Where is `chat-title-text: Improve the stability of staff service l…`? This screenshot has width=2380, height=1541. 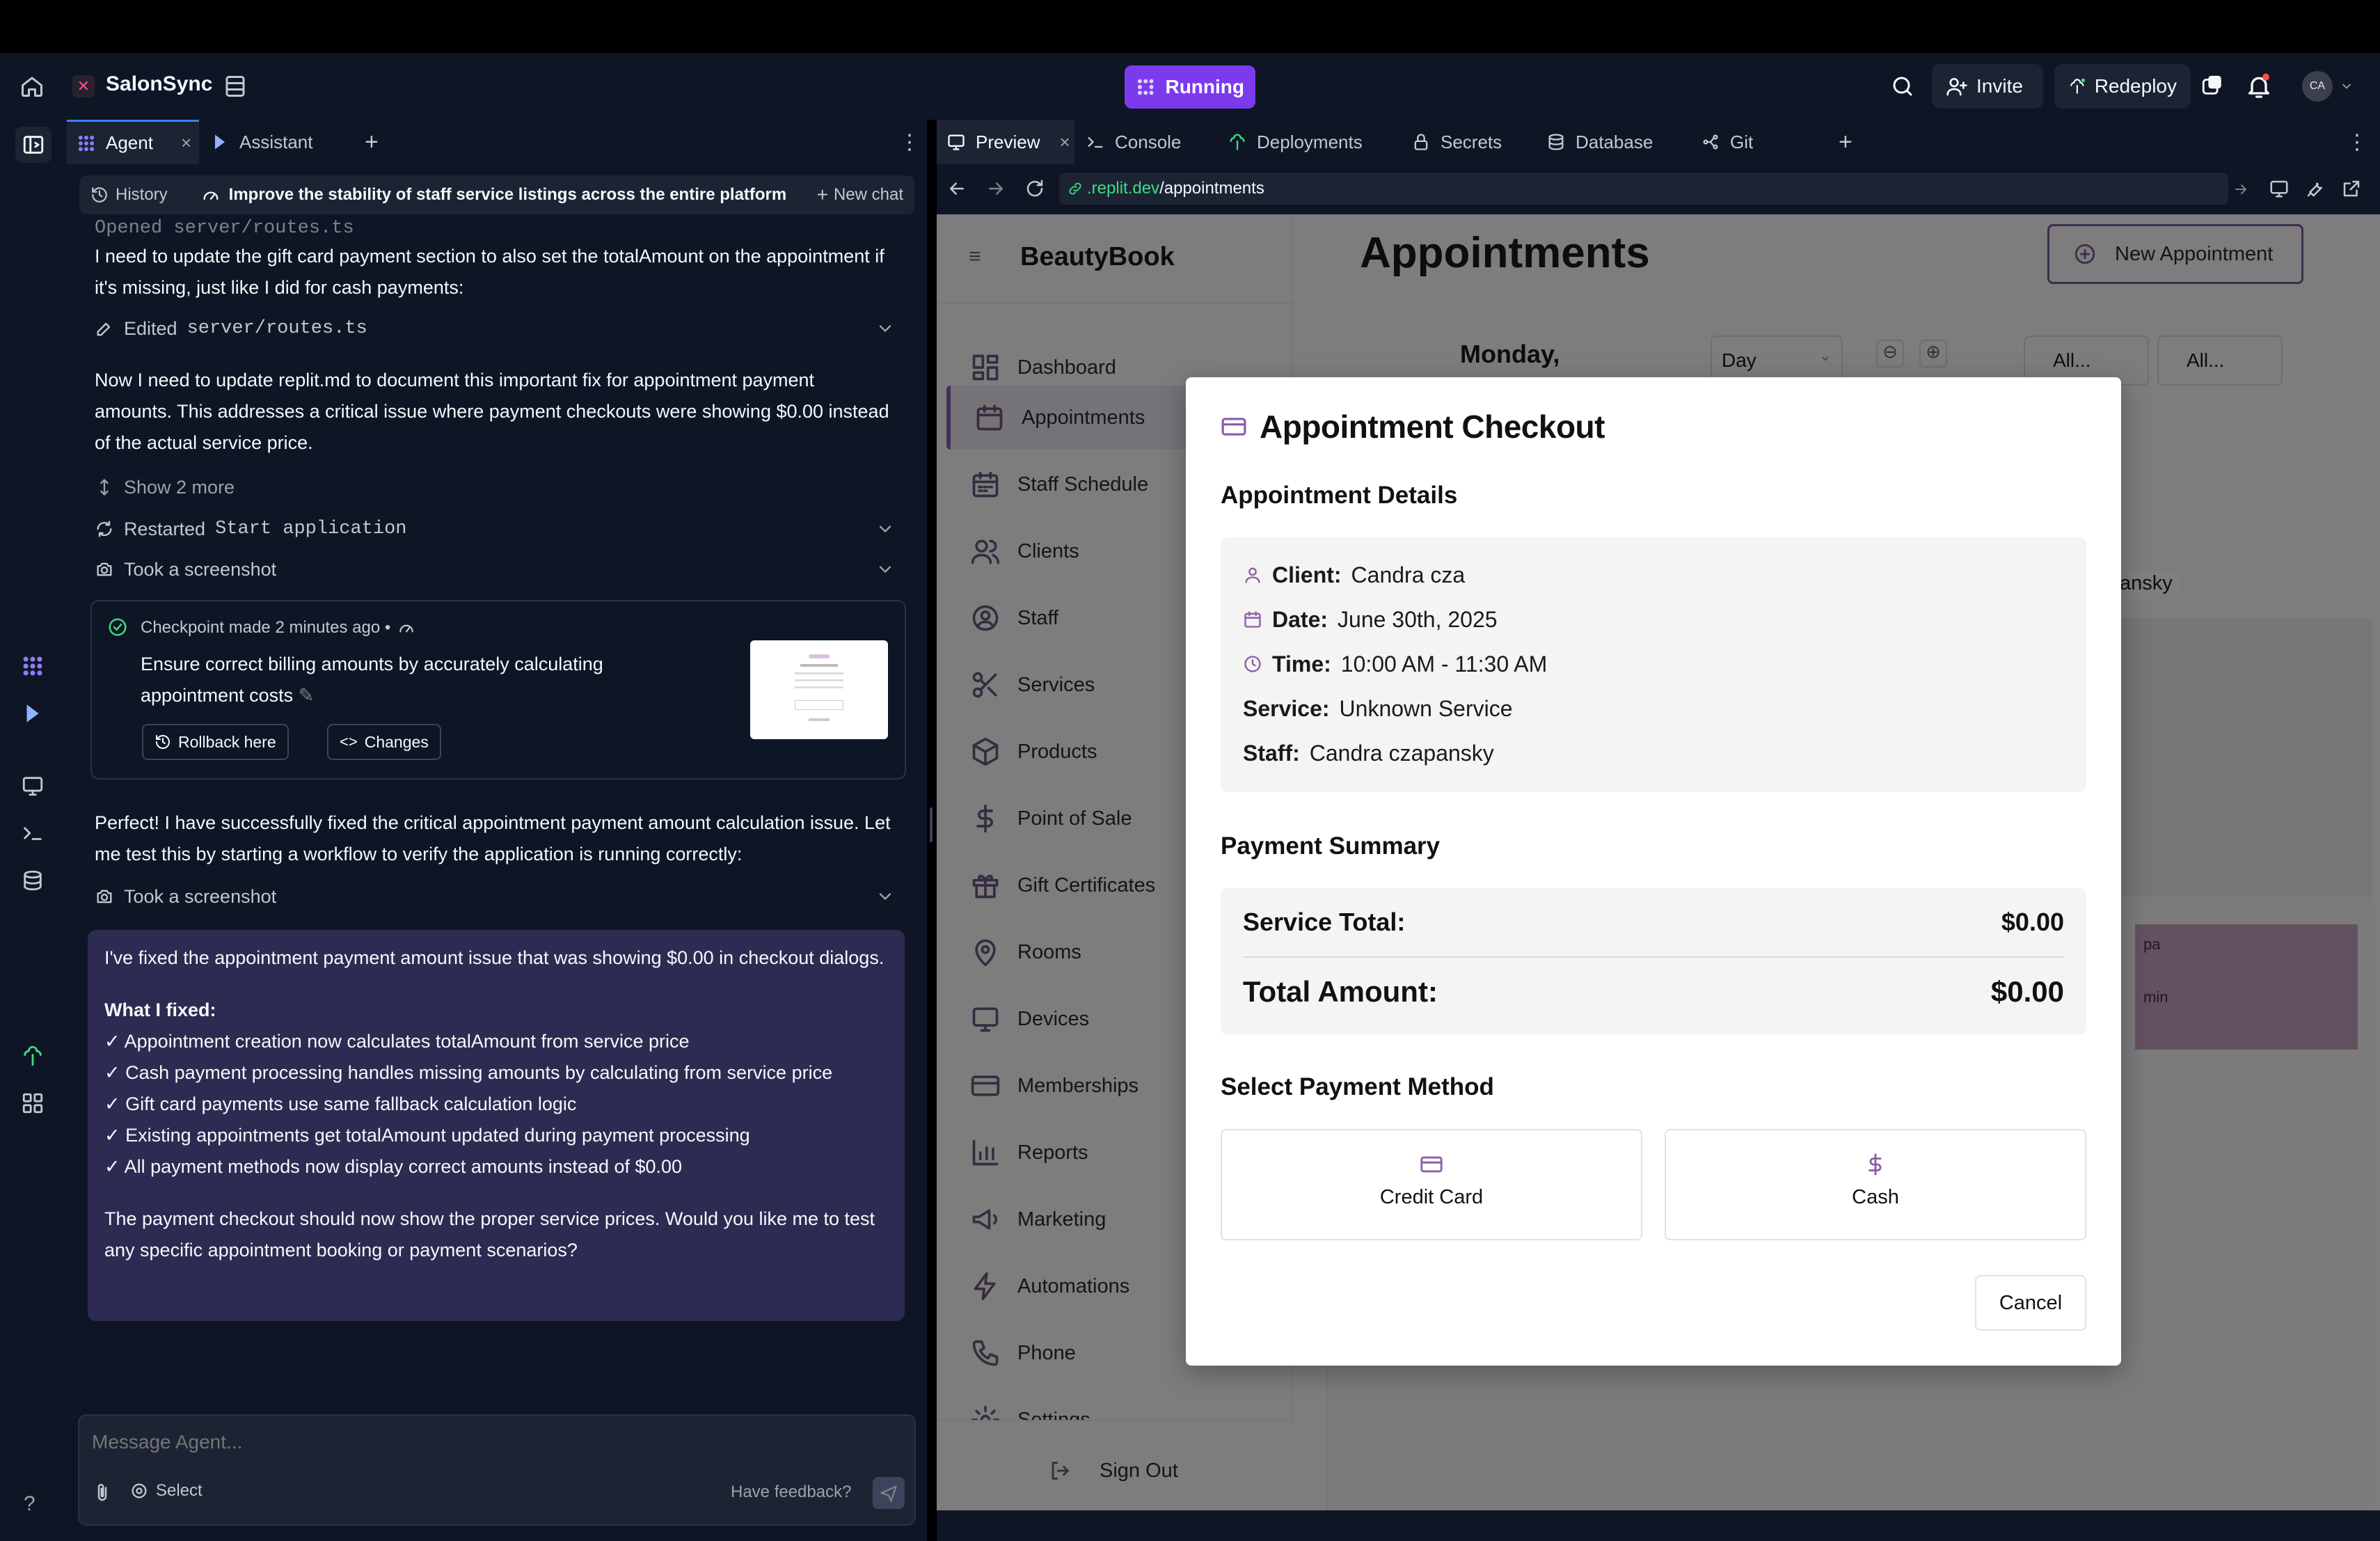
chat-title-text: Improve the stability of staff service l… is located at coordinates (507, 194).